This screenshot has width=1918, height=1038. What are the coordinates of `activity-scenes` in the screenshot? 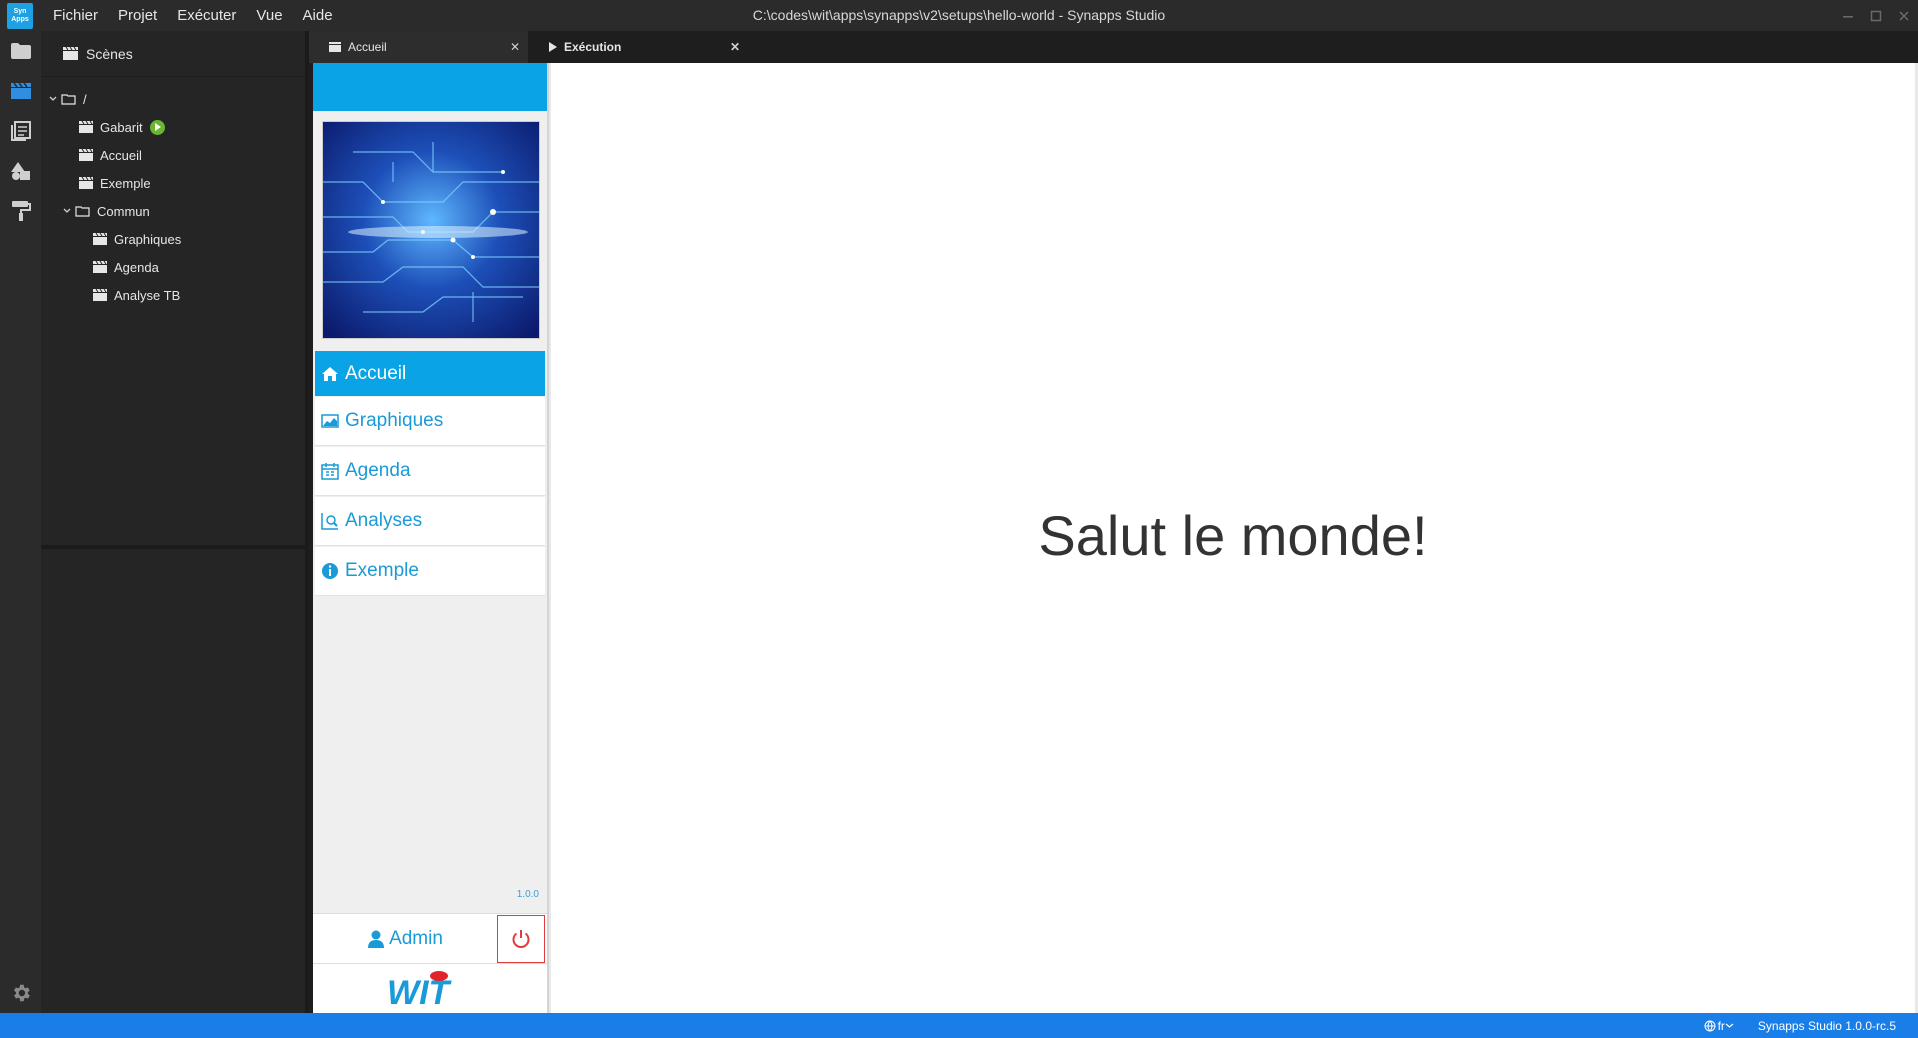 It's located at (20, 91).